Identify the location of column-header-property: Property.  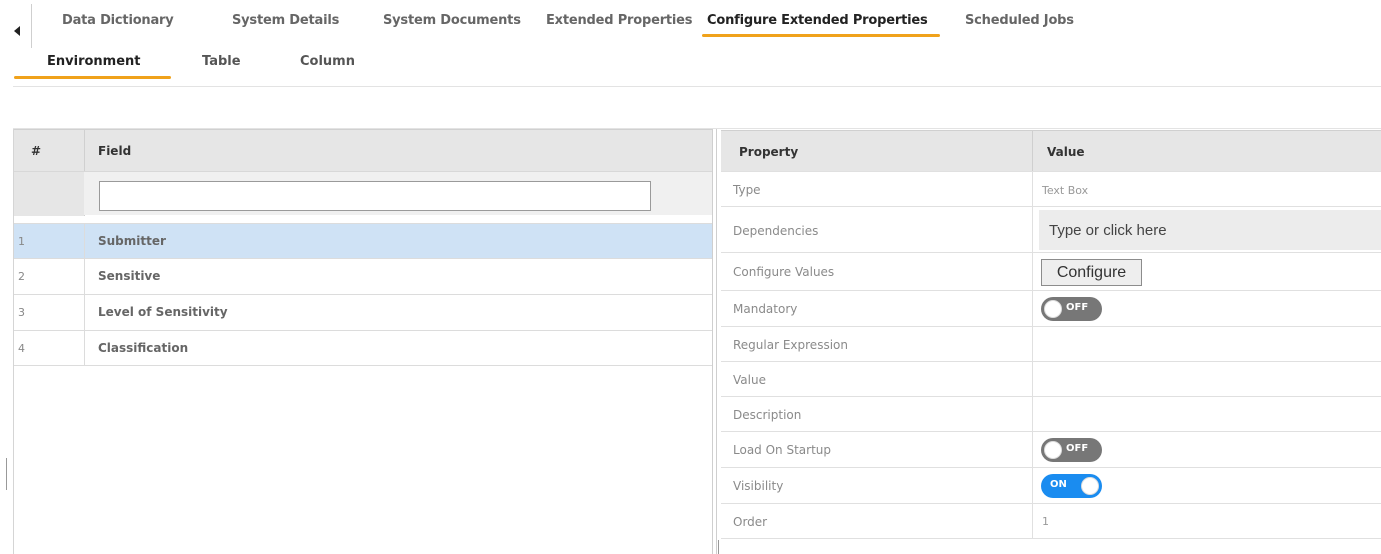
(769, 152).